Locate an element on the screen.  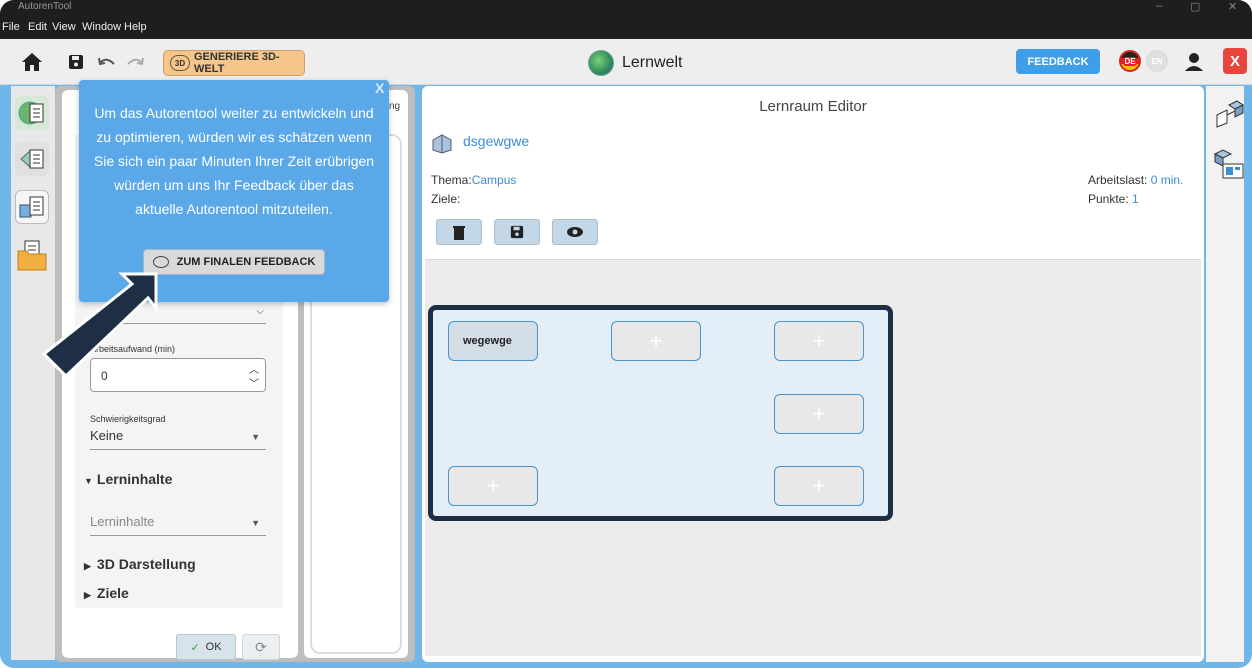
title-bar: AutorenTool – ▢ ✕ is located at coordinates (626, 8).